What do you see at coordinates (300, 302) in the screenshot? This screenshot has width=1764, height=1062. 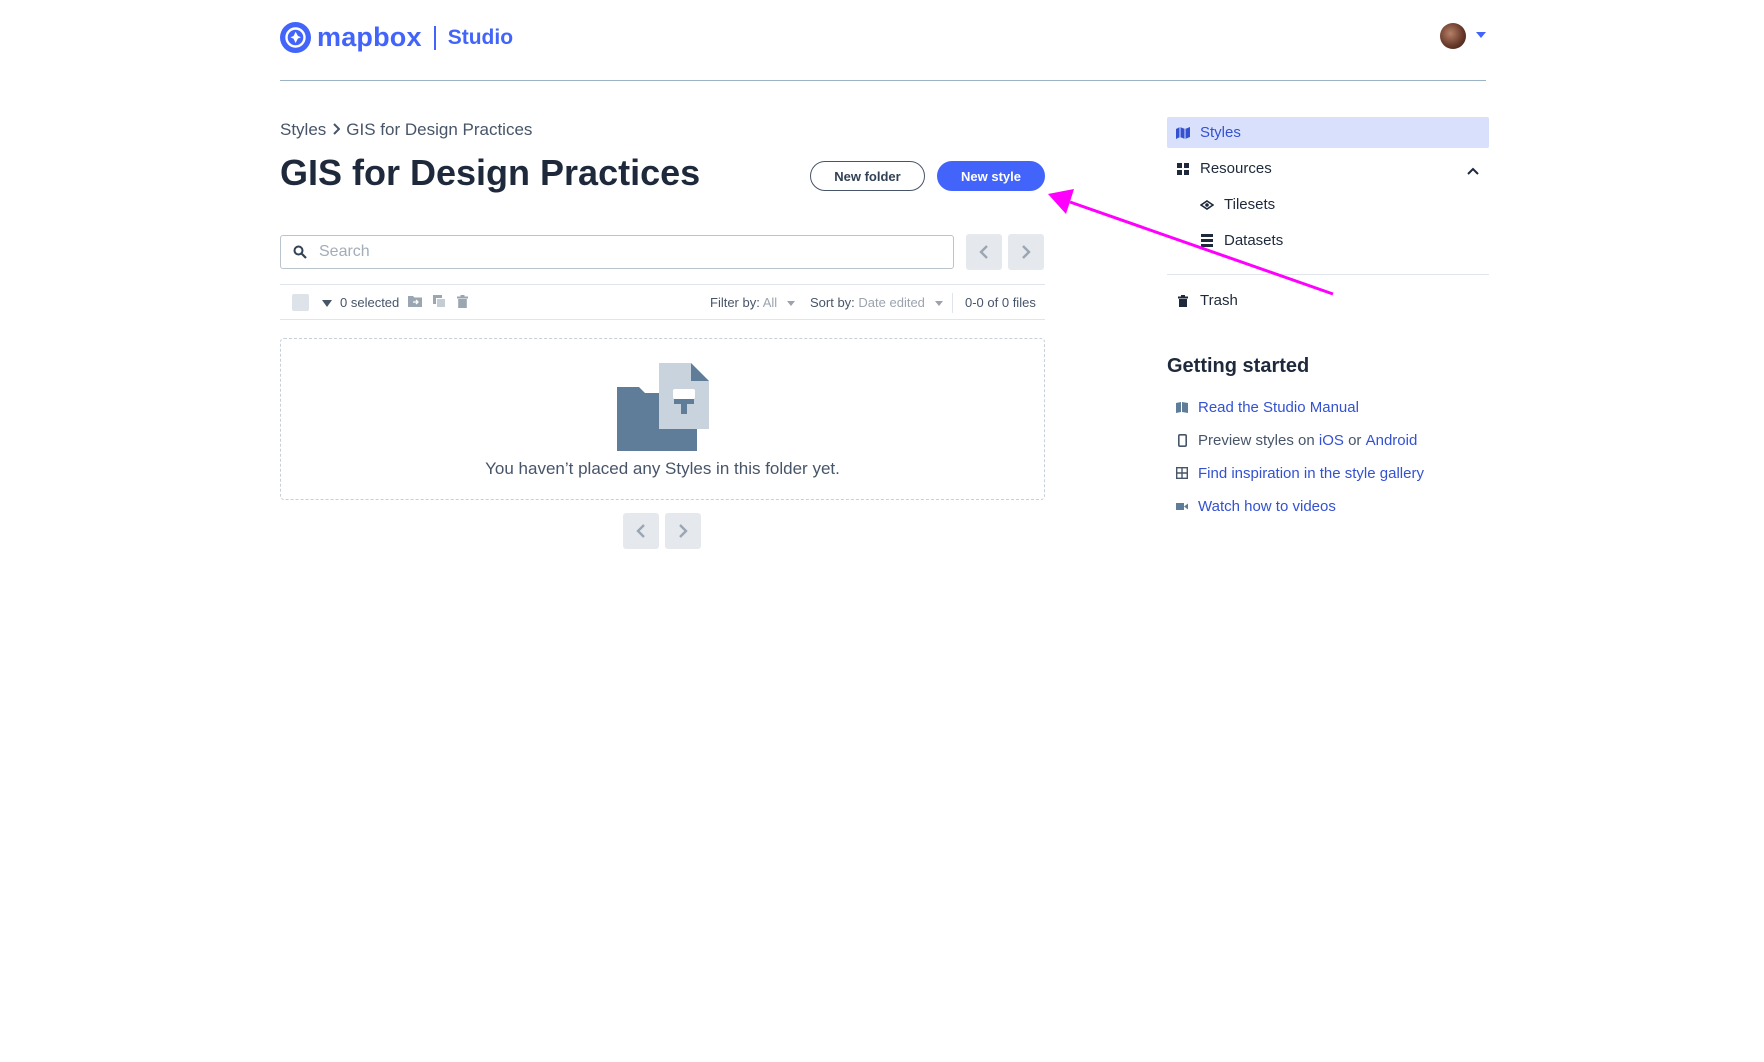 I see `select-all-checkbox` at bounding box center [300, 302].